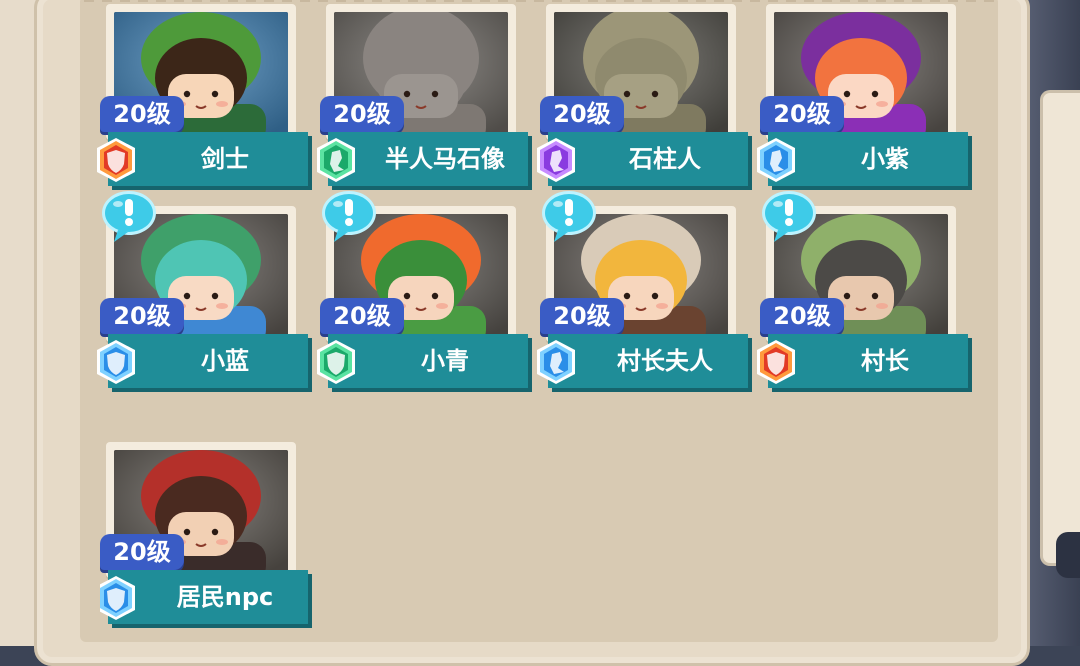  What do you see at coordinates (206, 544) in the screenshot?
I see `character-card: 20级 居民npc` at bounding box center [206, 544].